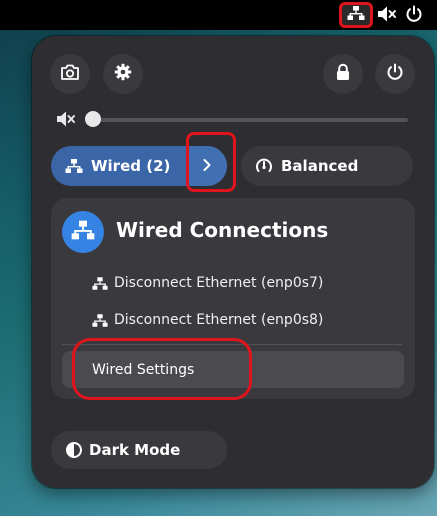 The height and width of the screenshot is (516, 437). I want to click on dark-mode-icon, so click(74, 450).